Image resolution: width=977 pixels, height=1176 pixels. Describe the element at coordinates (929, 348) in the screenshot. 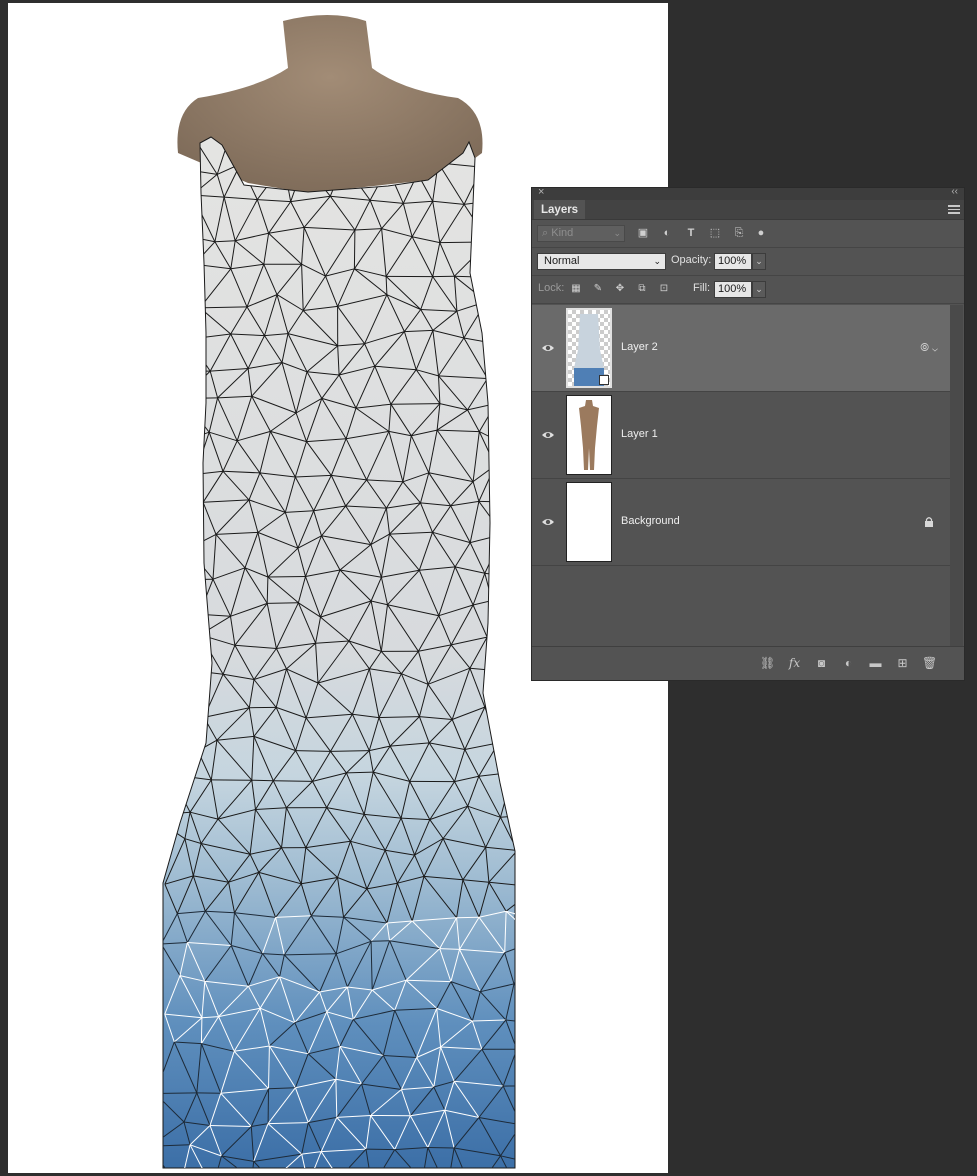

I see `smart-filters-expand-icon: ⦾ ⌄` at that location.